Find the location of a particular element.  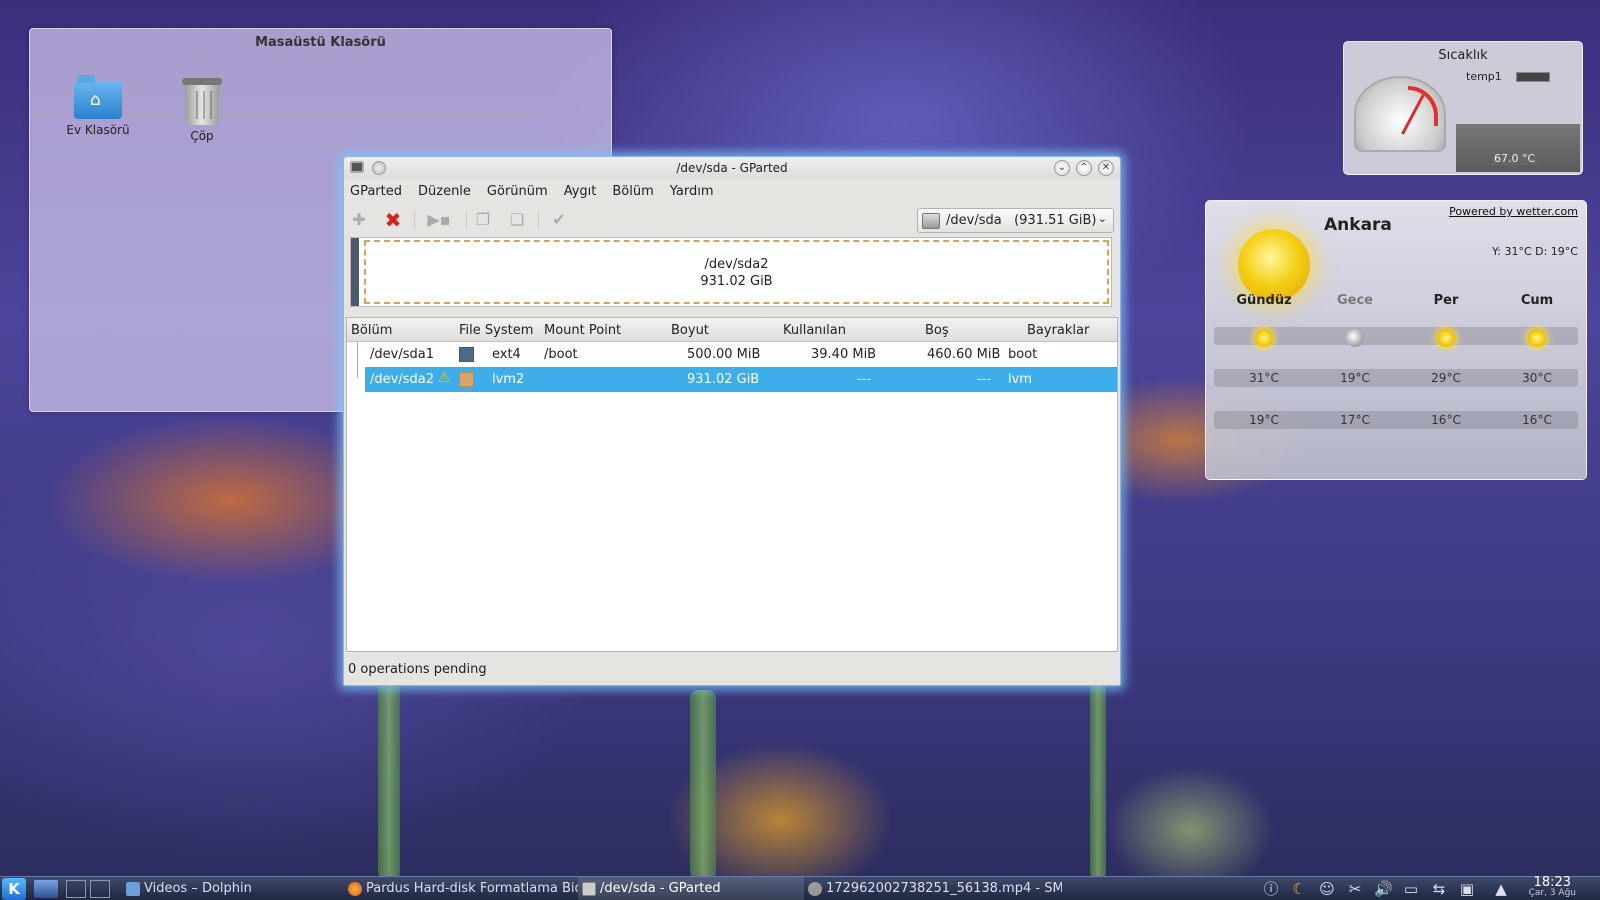

desktop-icon-home: ⌂ Ev Klasörü is located at coordinates (98, 106).